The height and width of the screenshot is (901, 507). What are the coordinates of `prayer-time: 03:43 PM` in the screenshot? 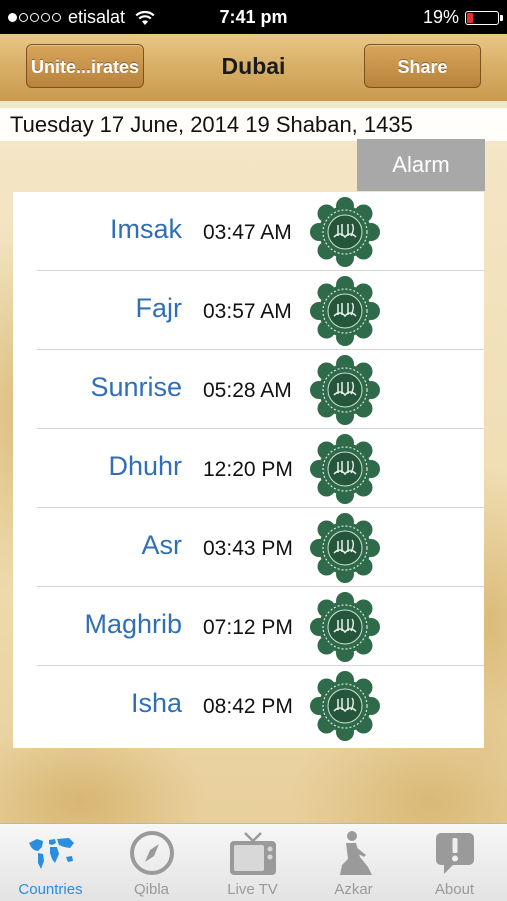 It's located at (248, 548).